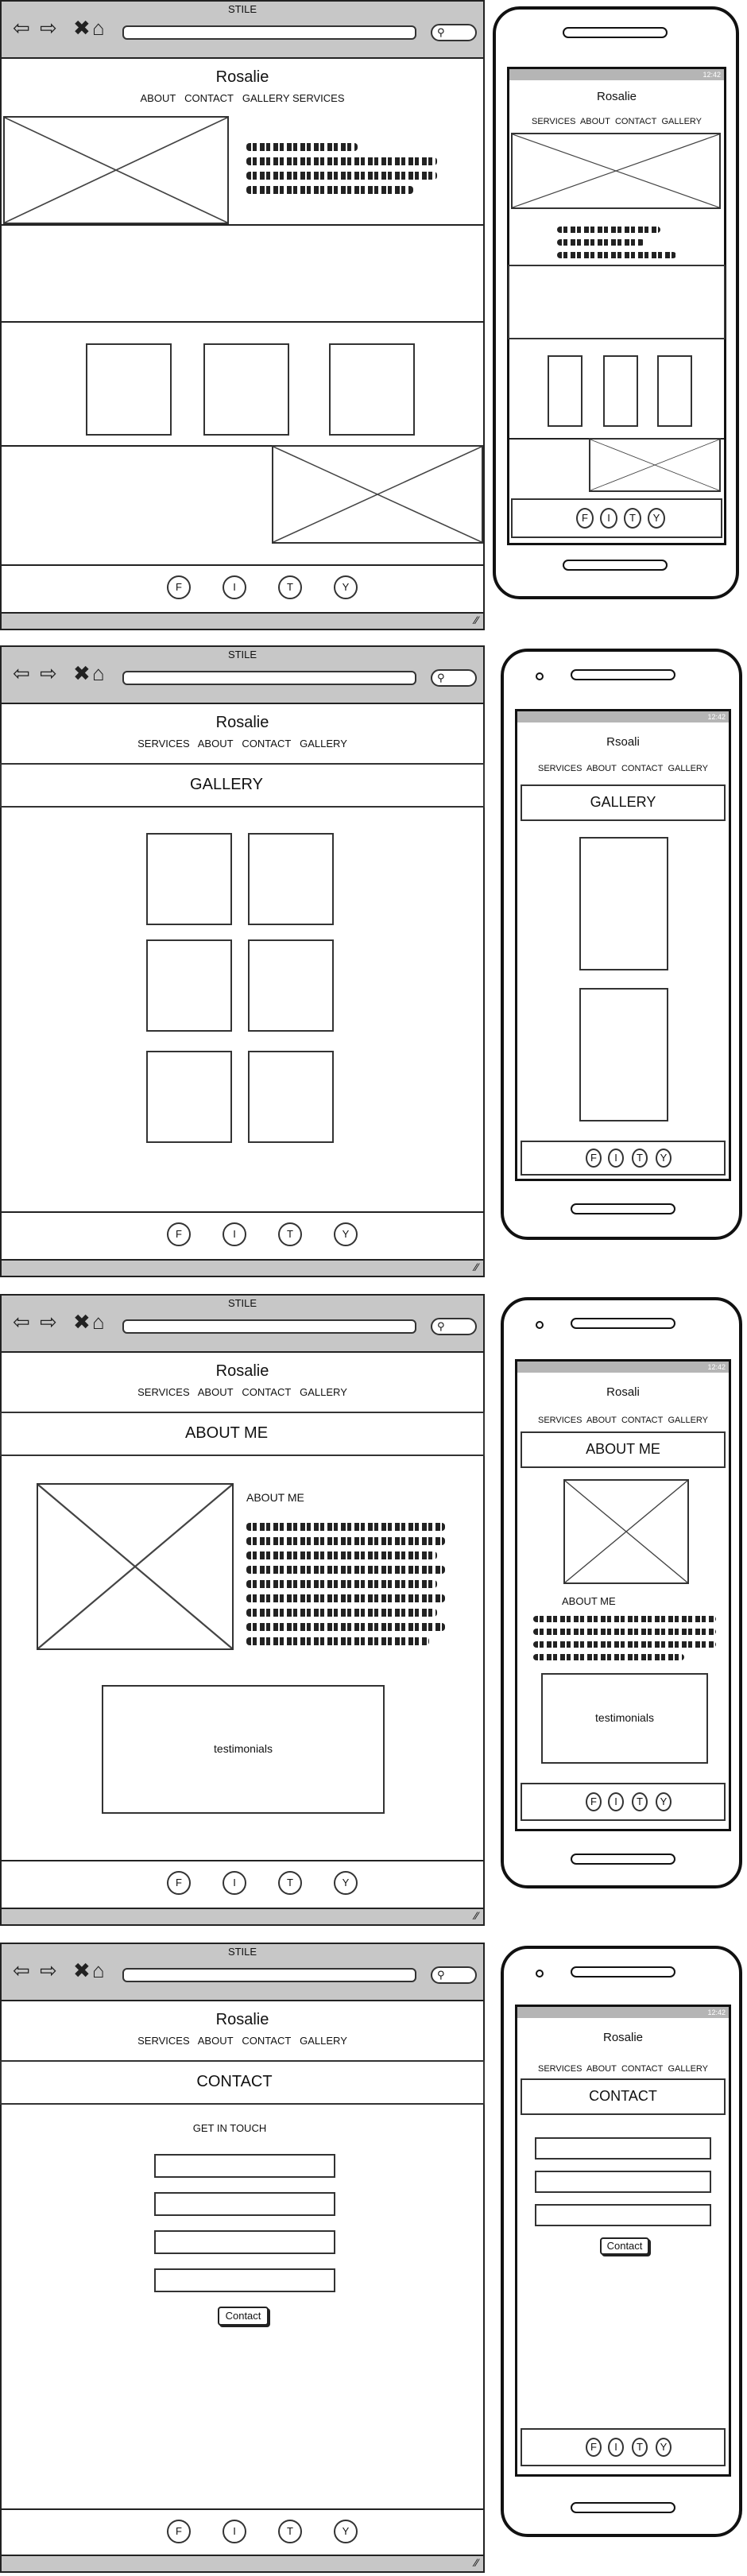 The image size is (747, 2576). Describe the element at coordinates (245, 2242) in the screenshot. I see `subject-input` at that location.